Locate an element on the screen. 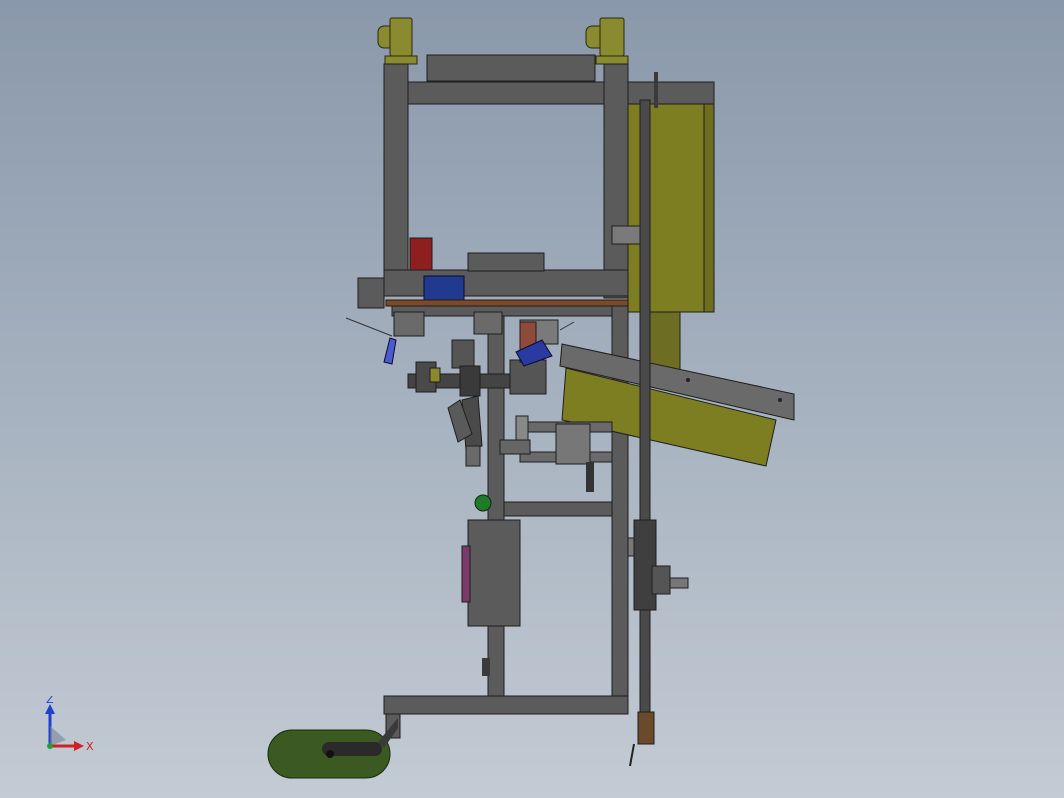 The height and width of the screenshot is (798, 1064). triad-z-label: Z is located at coordinates (50, 701).